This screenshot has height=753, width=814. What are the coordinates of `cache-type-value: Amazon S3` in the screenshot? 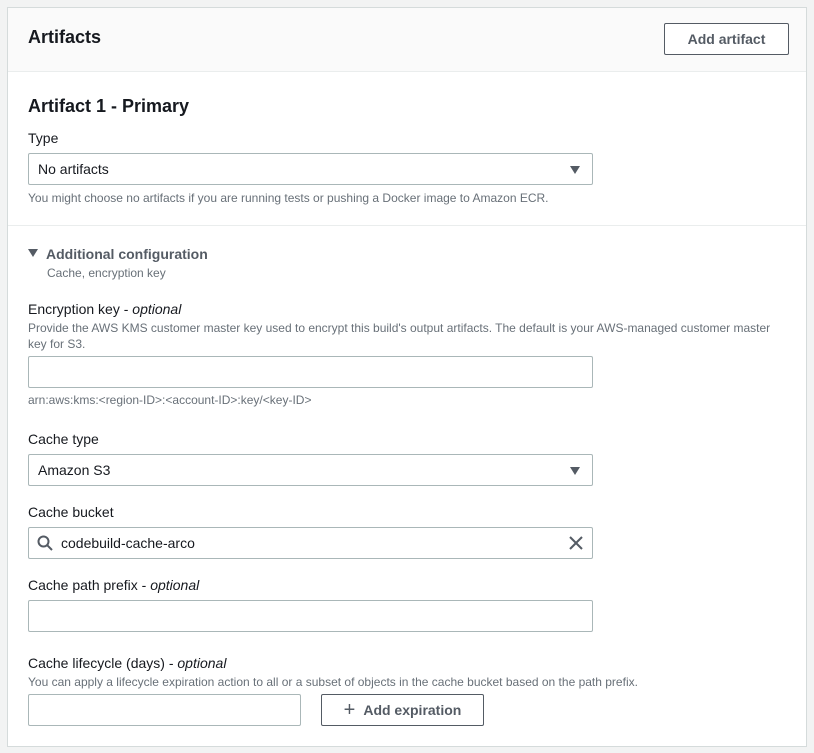 It's located at (74, 470).